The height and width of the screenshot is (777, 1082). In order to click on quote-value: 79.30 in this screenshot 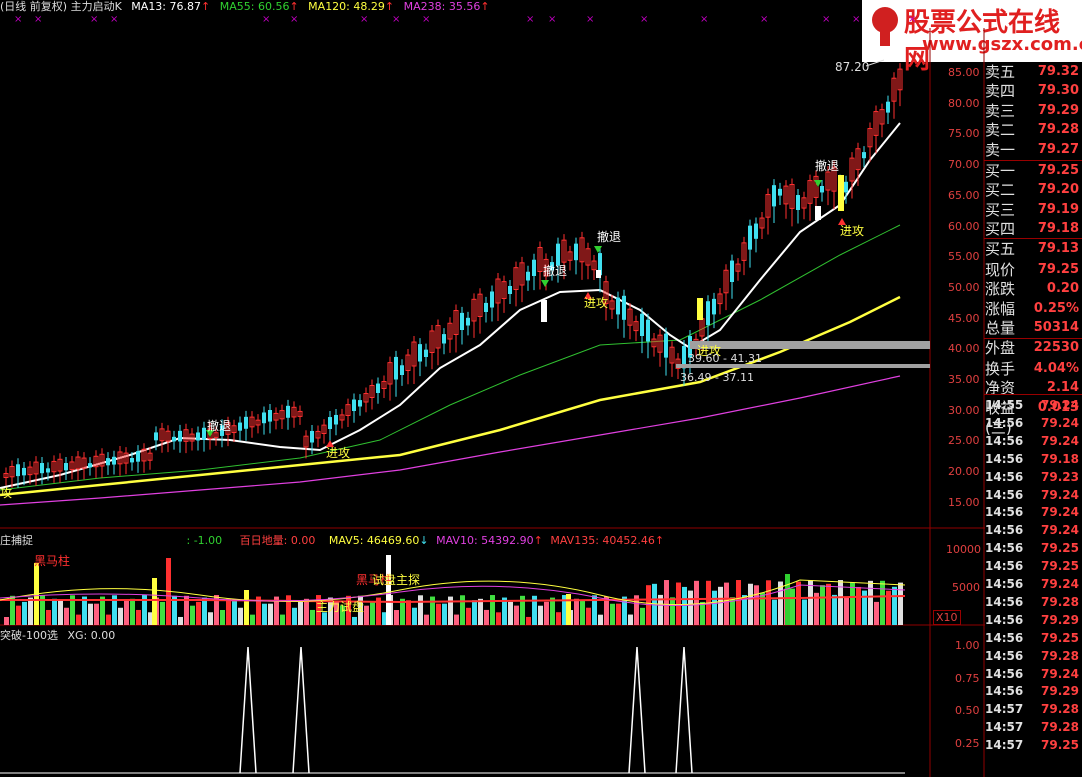, I will do `click(1058, 91)`.